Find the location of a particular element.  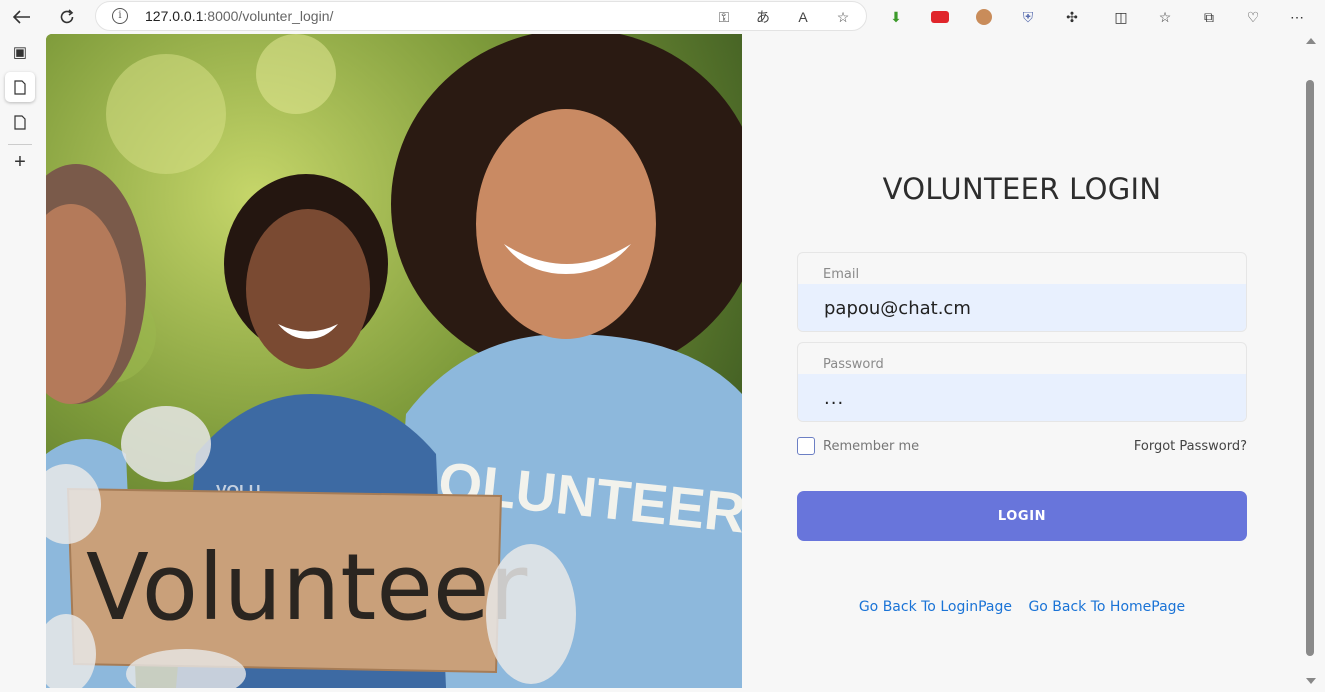

tab-page-icon is located at coordinates (20, 122).